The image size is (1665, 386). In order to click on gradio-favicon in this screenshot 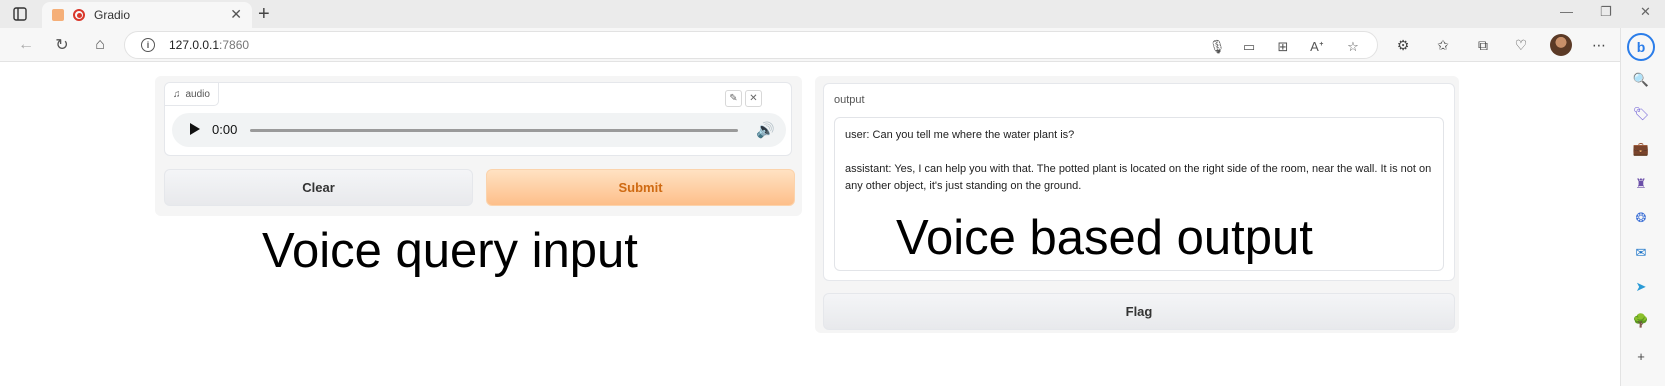, I will do `click(58, 15)`.